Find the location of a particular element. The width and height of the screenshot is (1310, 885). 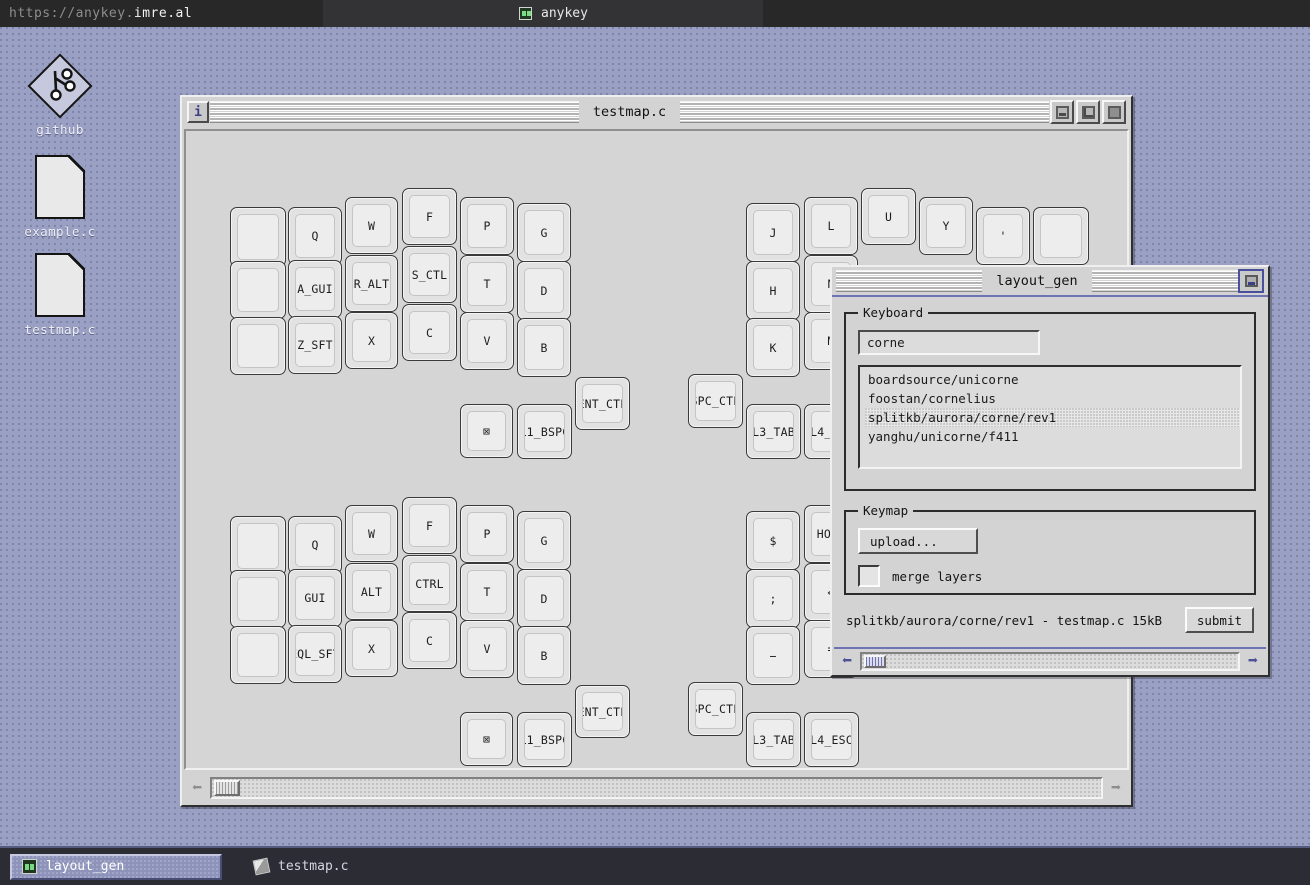

dialog-minimize-button is located at coordinates (1251, 281).